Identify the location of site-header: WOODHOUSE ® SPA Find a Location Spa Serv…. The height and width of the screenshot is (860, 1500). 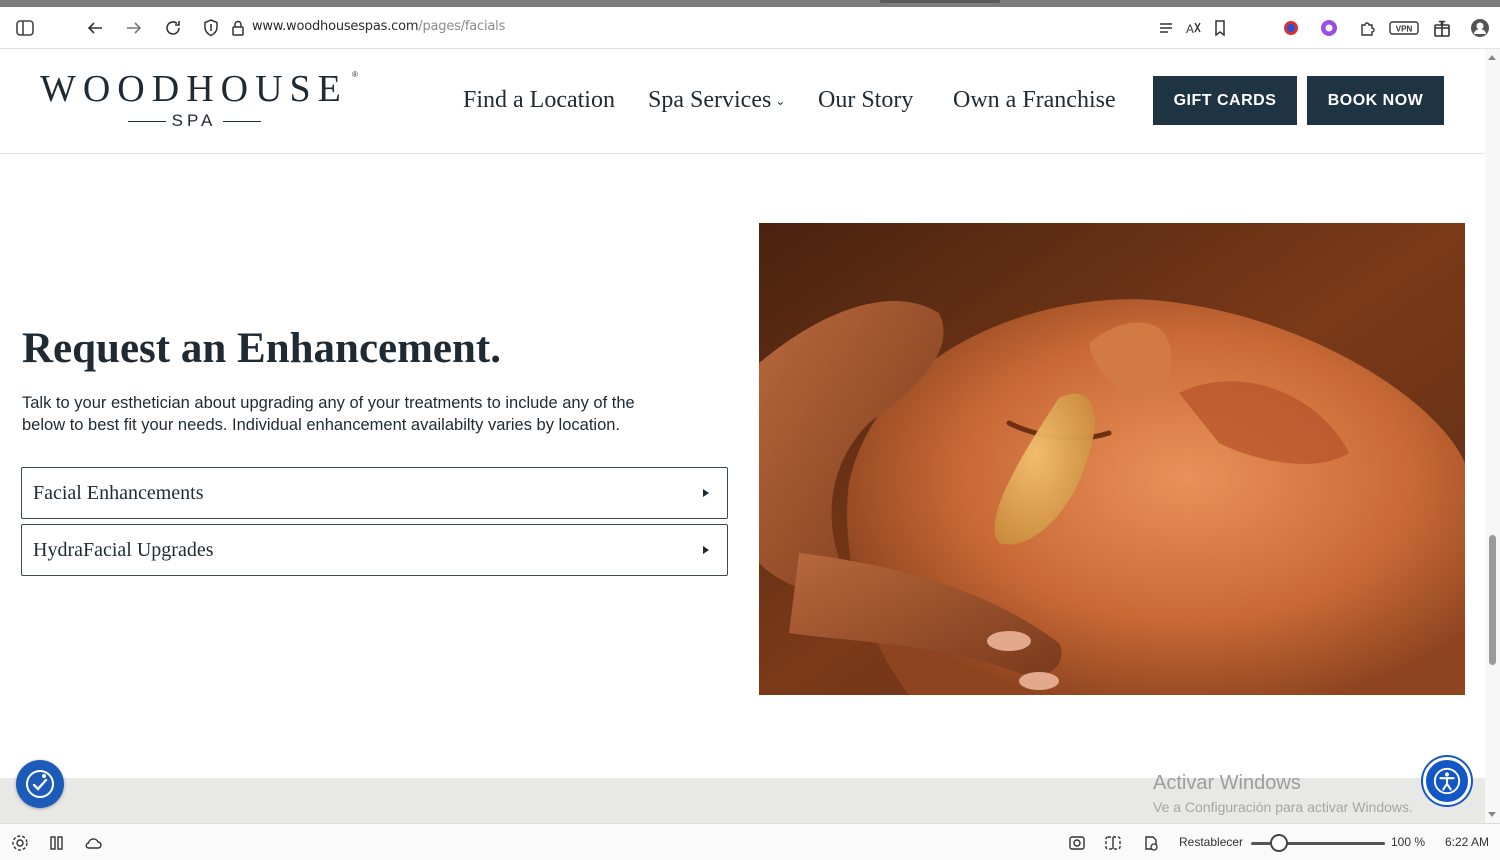
(742, 101).